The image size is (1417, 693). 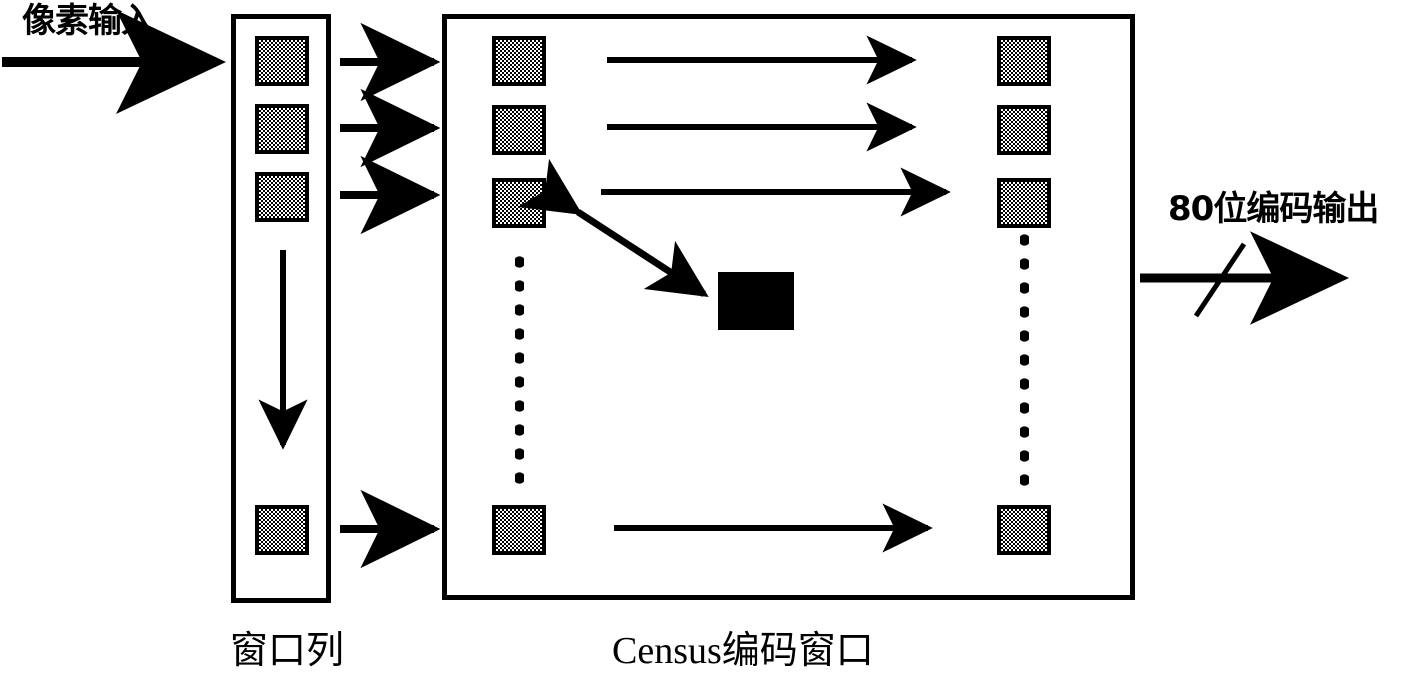 What do you see at coordinates (756, 301) in the screenshot?
I see `center-pixel-block` at bounding box center [756, 301].